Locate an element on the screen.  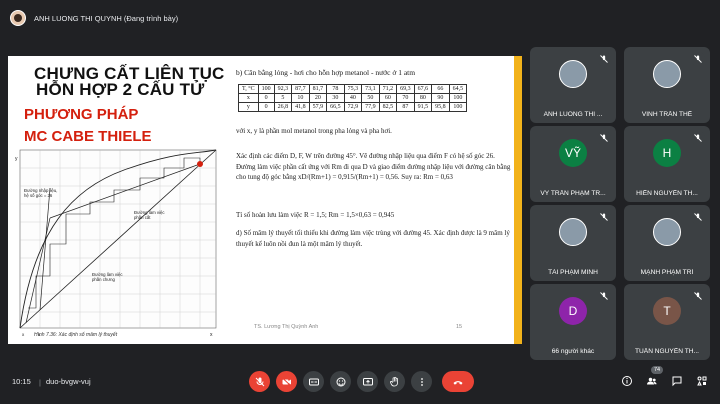
table-row: x 0 5 10 20 30 40 50 60 70 80 90 100 is located at coordinates (353, 98).